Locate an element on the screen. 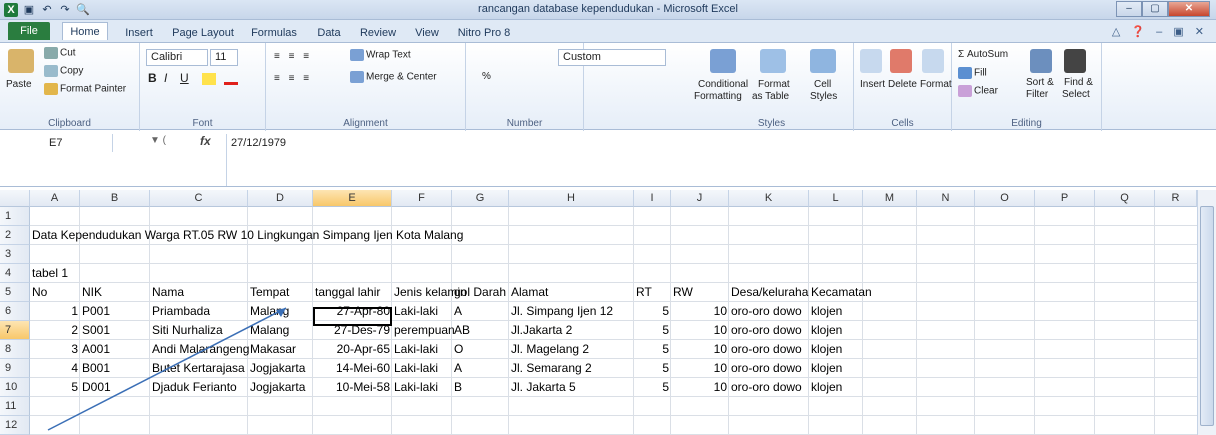 The height and width of the screenshot is (435, 1216). arrow-line is located at coordinates (167, 369).